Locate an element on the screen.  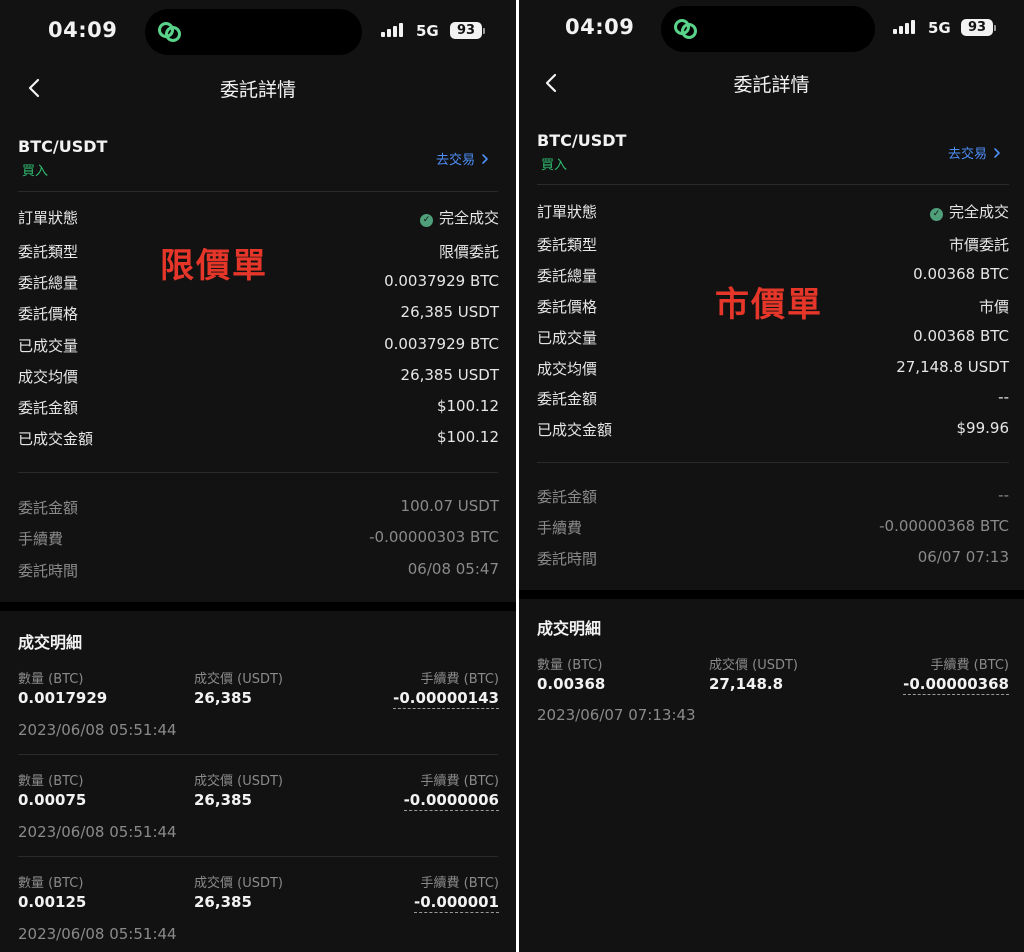
secondary-value: 06/08 05:47 is located at coordinates (453, 569).